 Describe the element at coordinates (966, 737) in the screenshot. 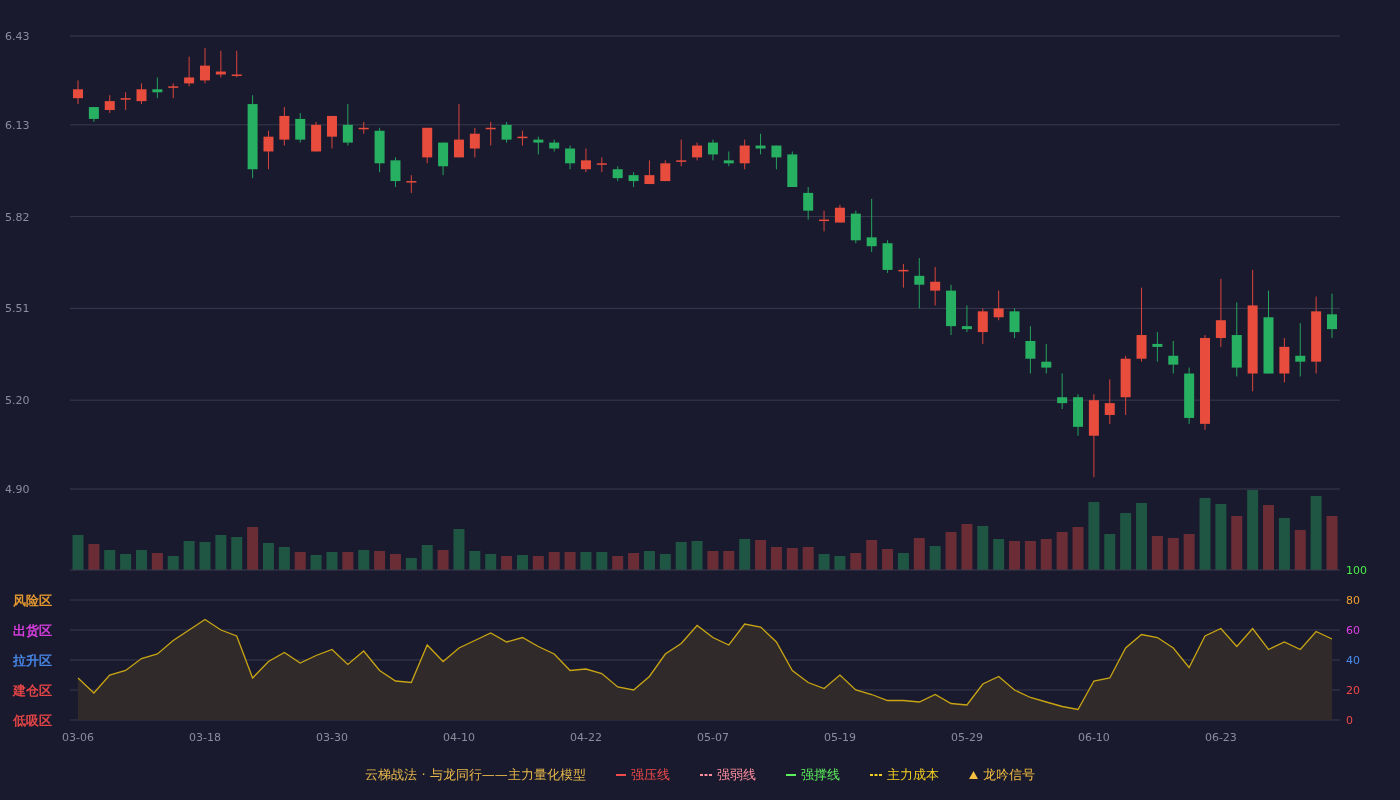

I see `date-label: 05-29` at that location.